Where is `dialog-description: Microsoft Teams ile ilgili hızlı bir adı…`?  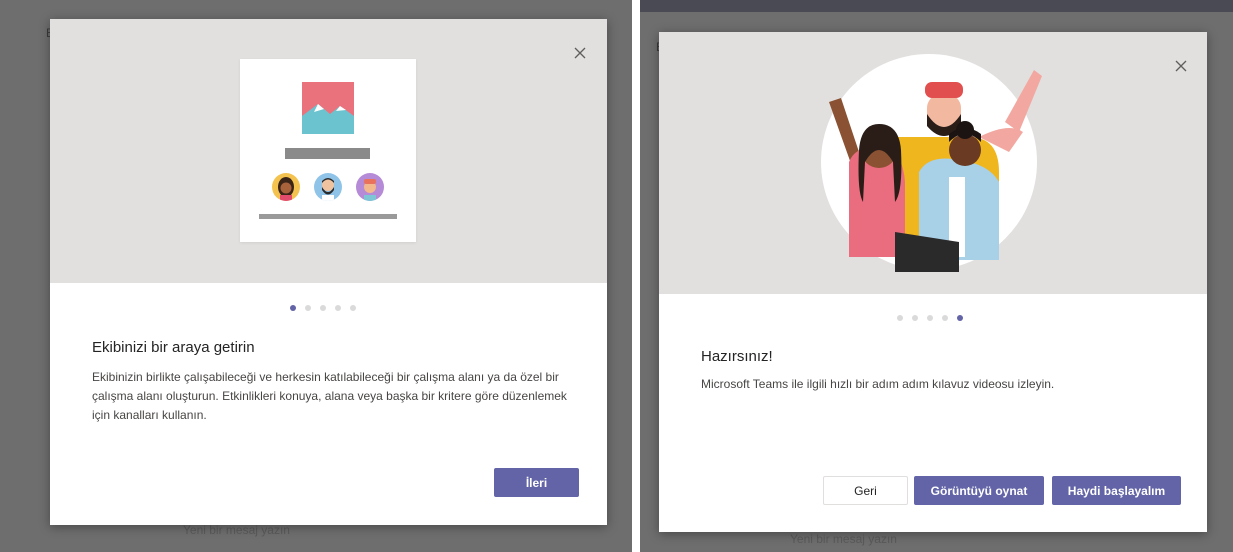 dialog-description: Microsoft Teams ile ilgili hızlı bir adı… is located at coordinates (878, 384).